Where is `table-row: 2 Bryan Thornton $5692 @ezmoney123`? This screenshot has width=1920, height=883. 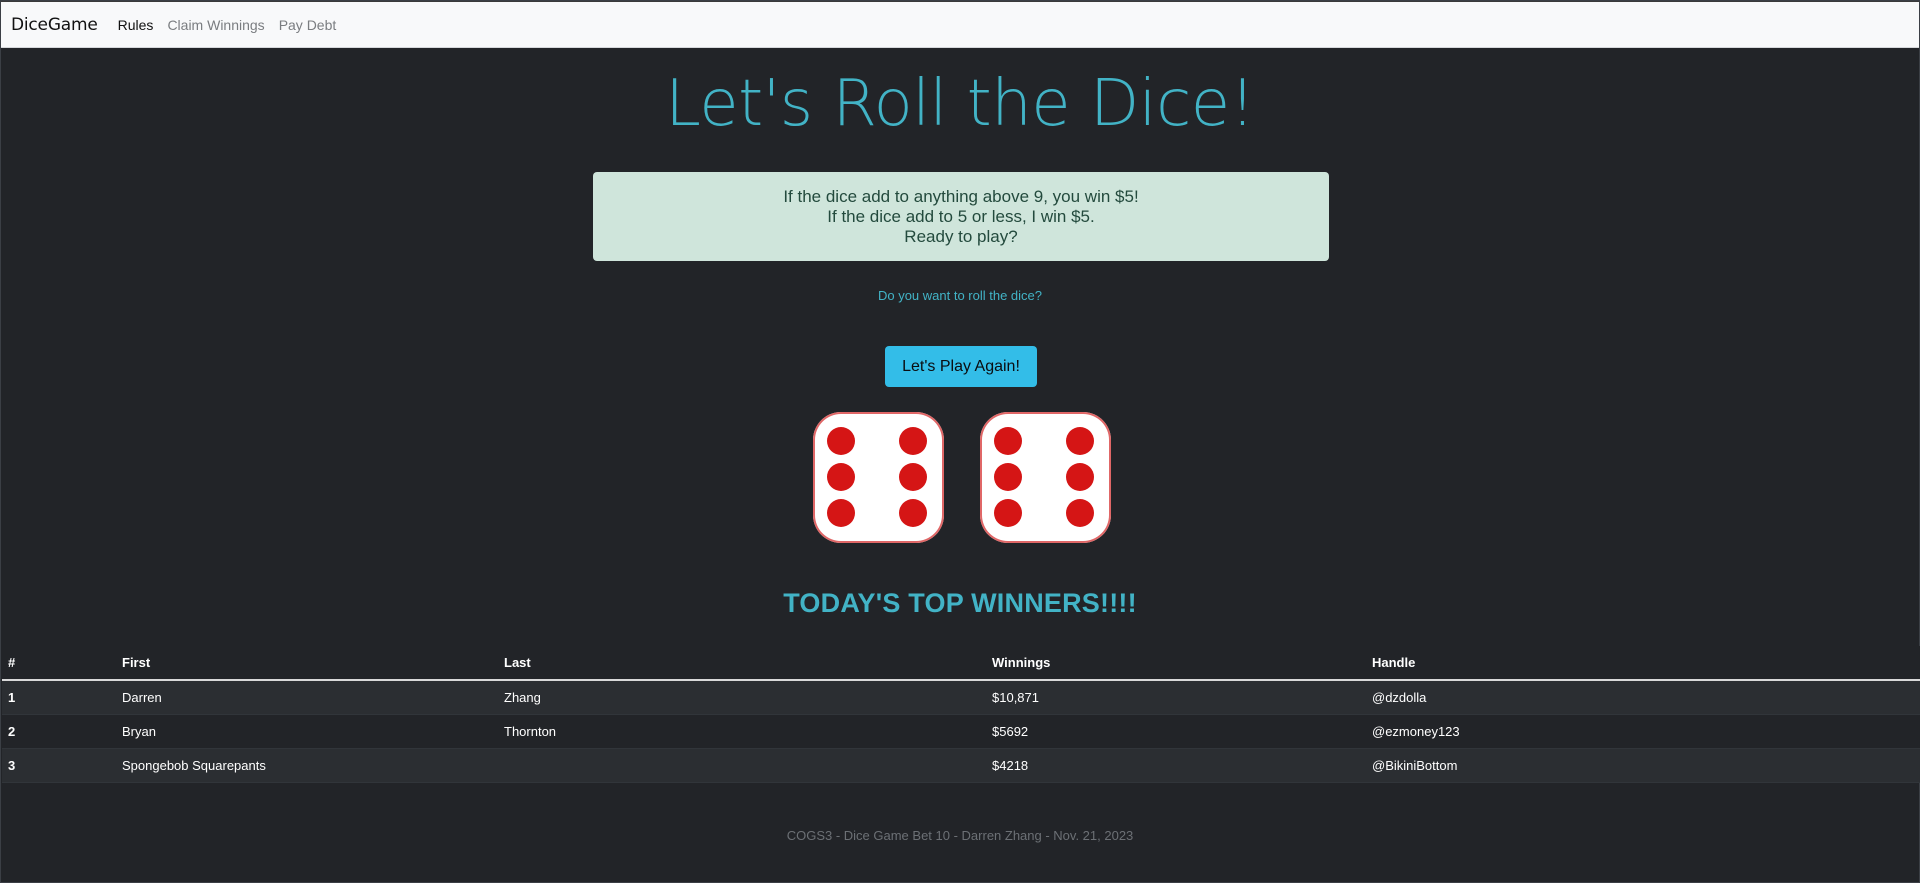 table-row: 2 Bryan Thornton $5692 @ezmoney123 is located at coordinates (961, 731).